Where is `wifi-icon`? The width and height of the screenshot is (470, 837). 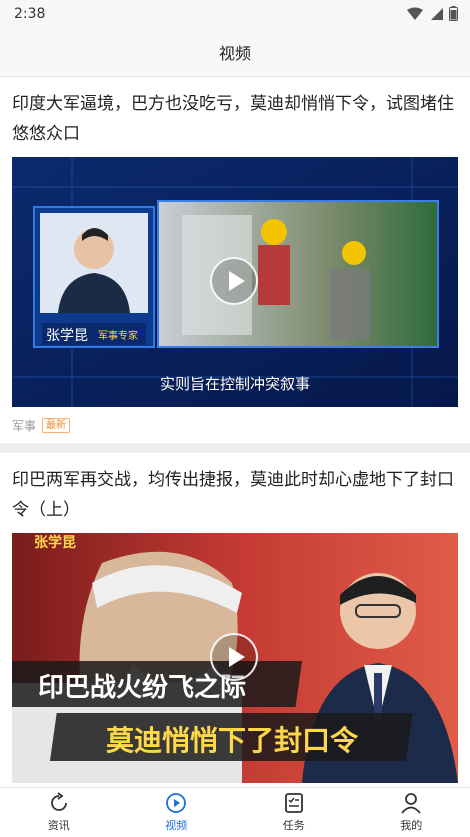 wifi-icon is located at coordinates (415, 14).